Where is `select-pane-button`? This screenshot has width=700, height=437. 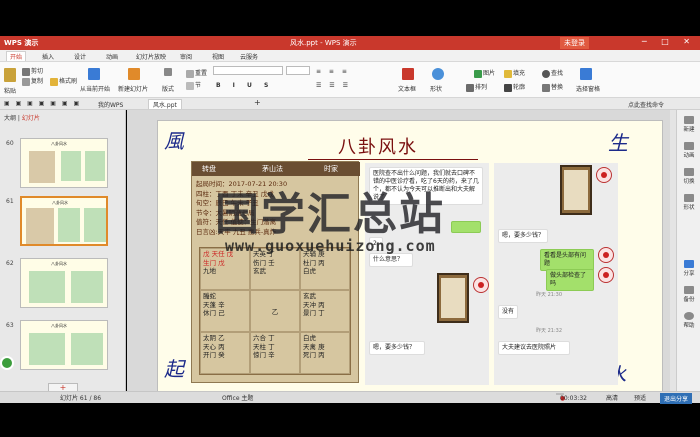 select-pane-button is located at coordinates (586, 74).